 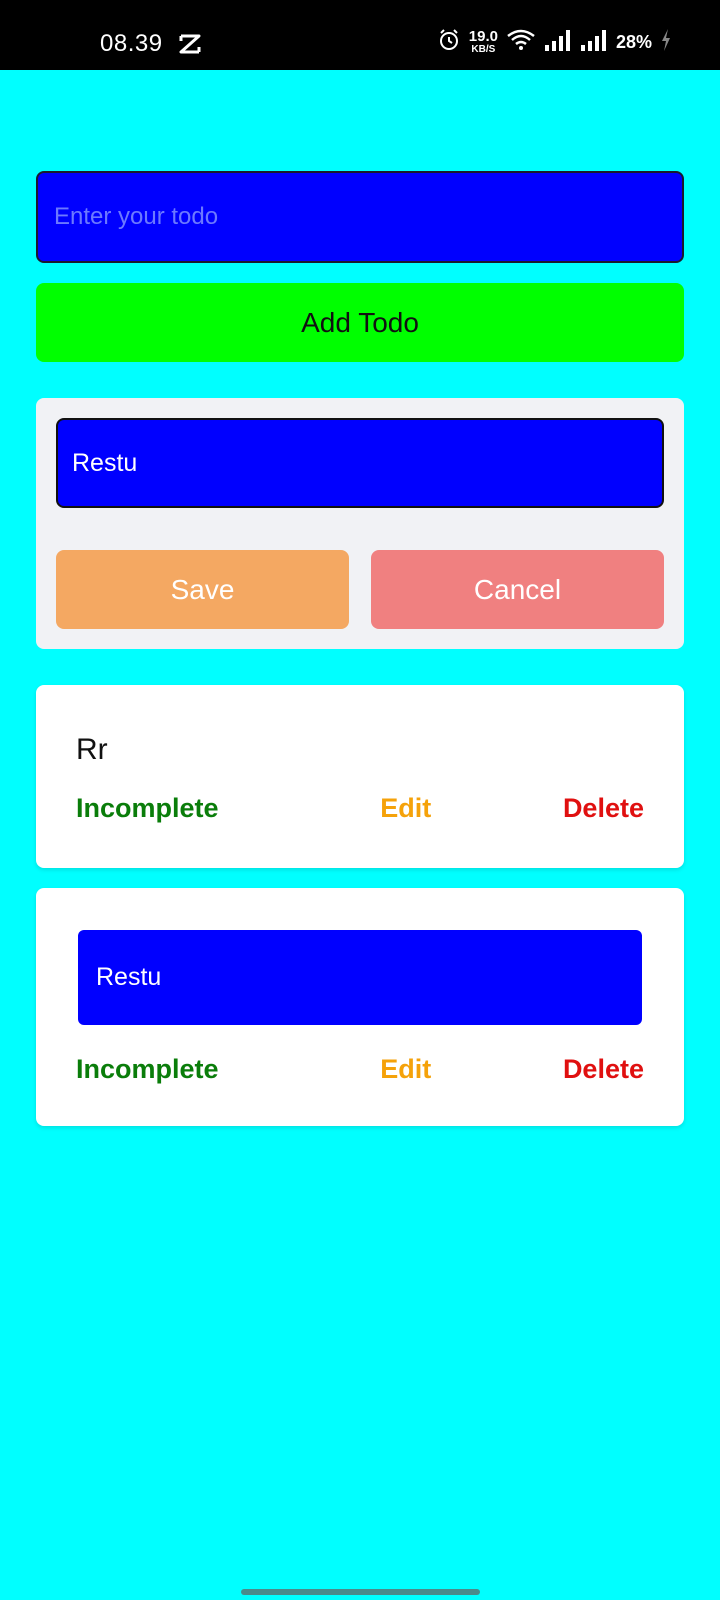 What do you see at coordinates (521, 42) in the screenshot?
I see `wifi-icon` at bounding box center [521, 42].